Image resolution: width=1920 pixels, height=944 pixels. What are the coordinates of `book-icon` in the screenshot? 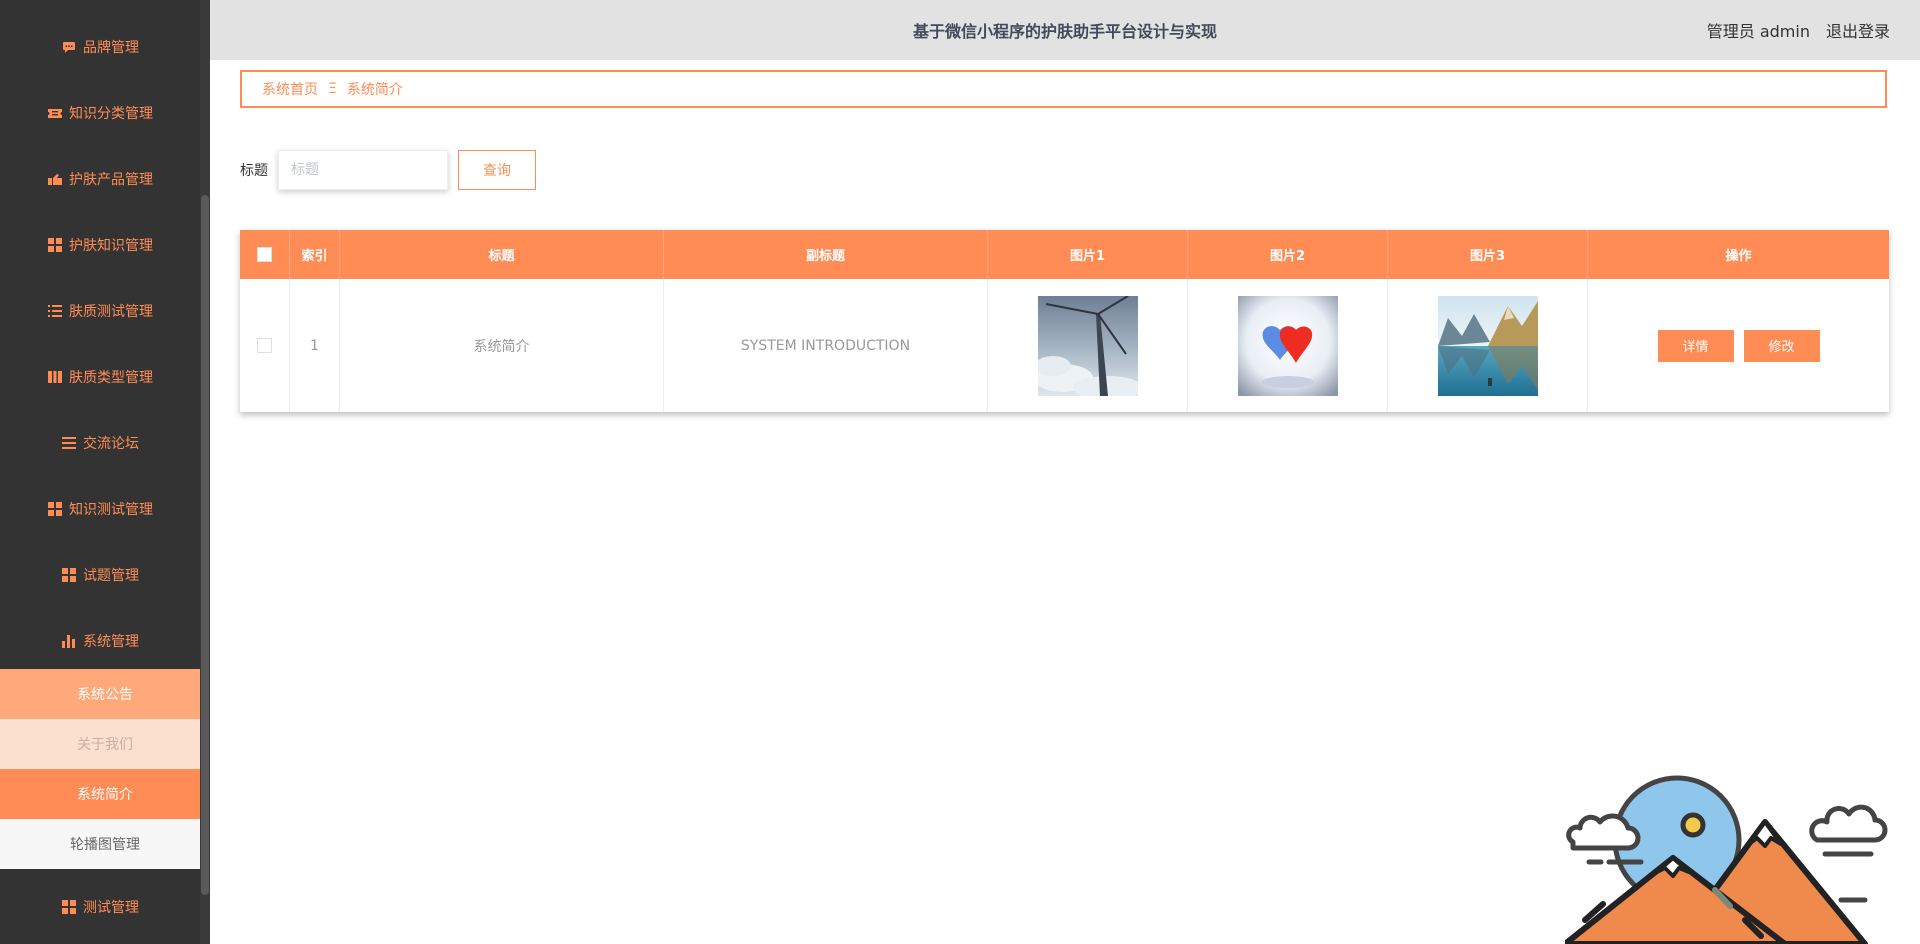 It's located at (55, 377).